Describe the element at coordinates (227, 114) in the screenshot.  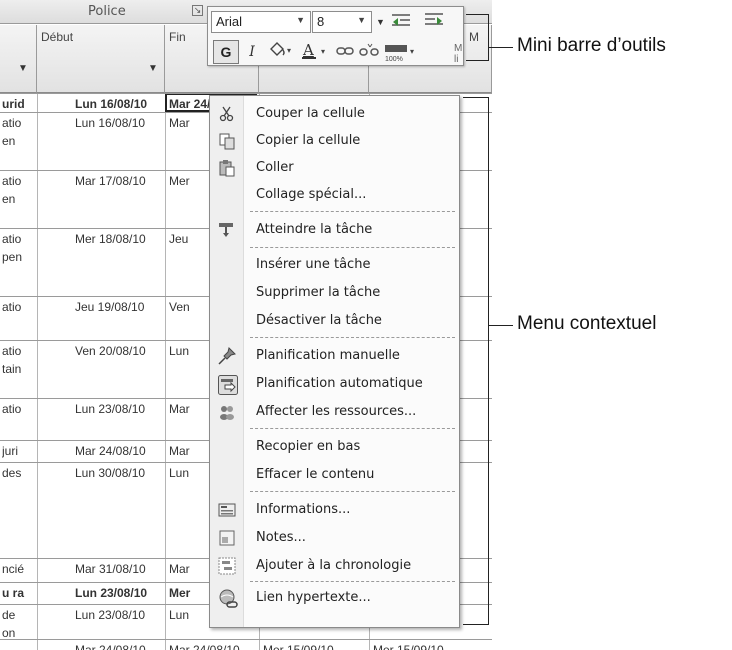
I see `scissors-icon` at that location.